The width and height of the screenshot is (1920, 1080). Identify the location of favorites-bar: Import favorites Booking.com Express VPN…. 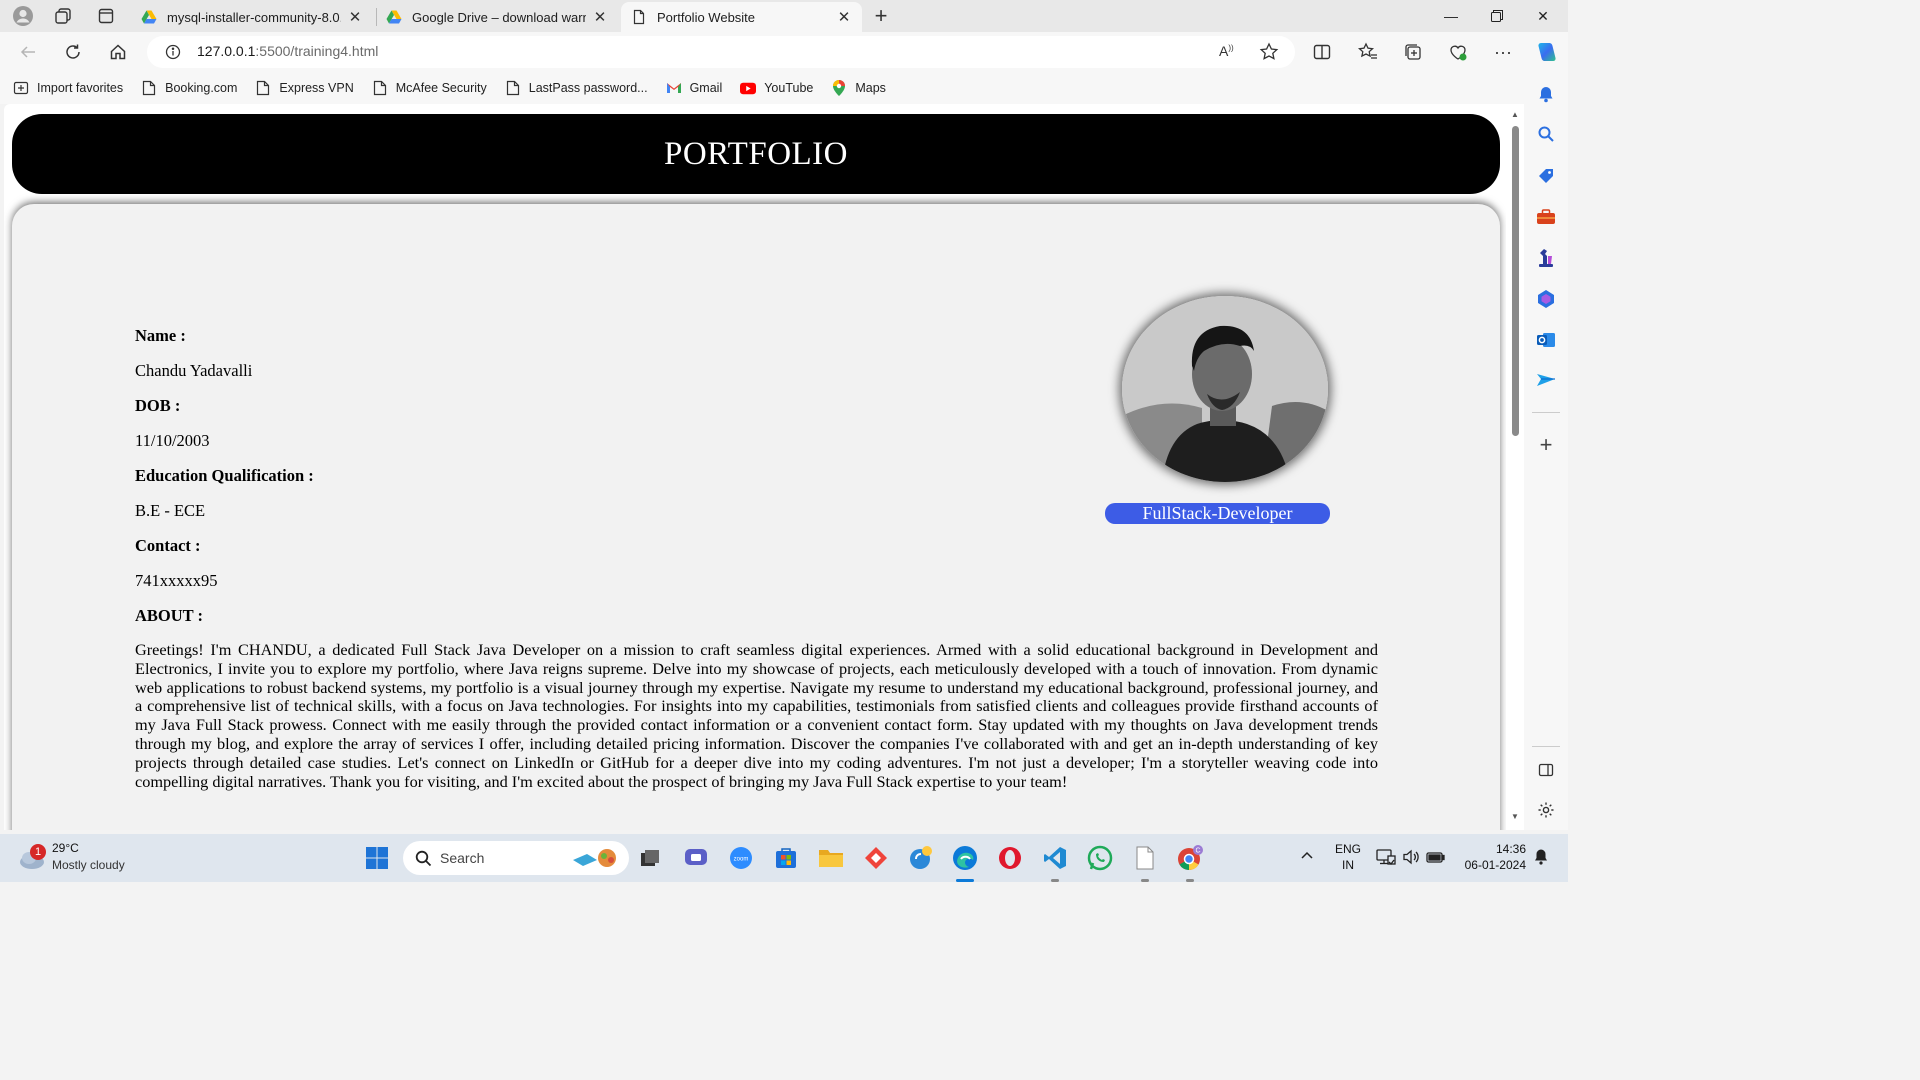
(784, 88).